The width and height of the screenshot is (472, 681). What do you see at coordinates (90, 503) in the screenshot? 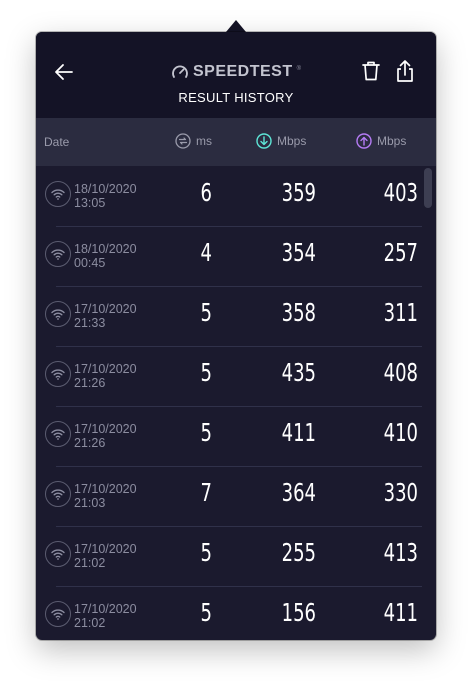
I see `result-time: 21:03` at bounding box center [90, 503].